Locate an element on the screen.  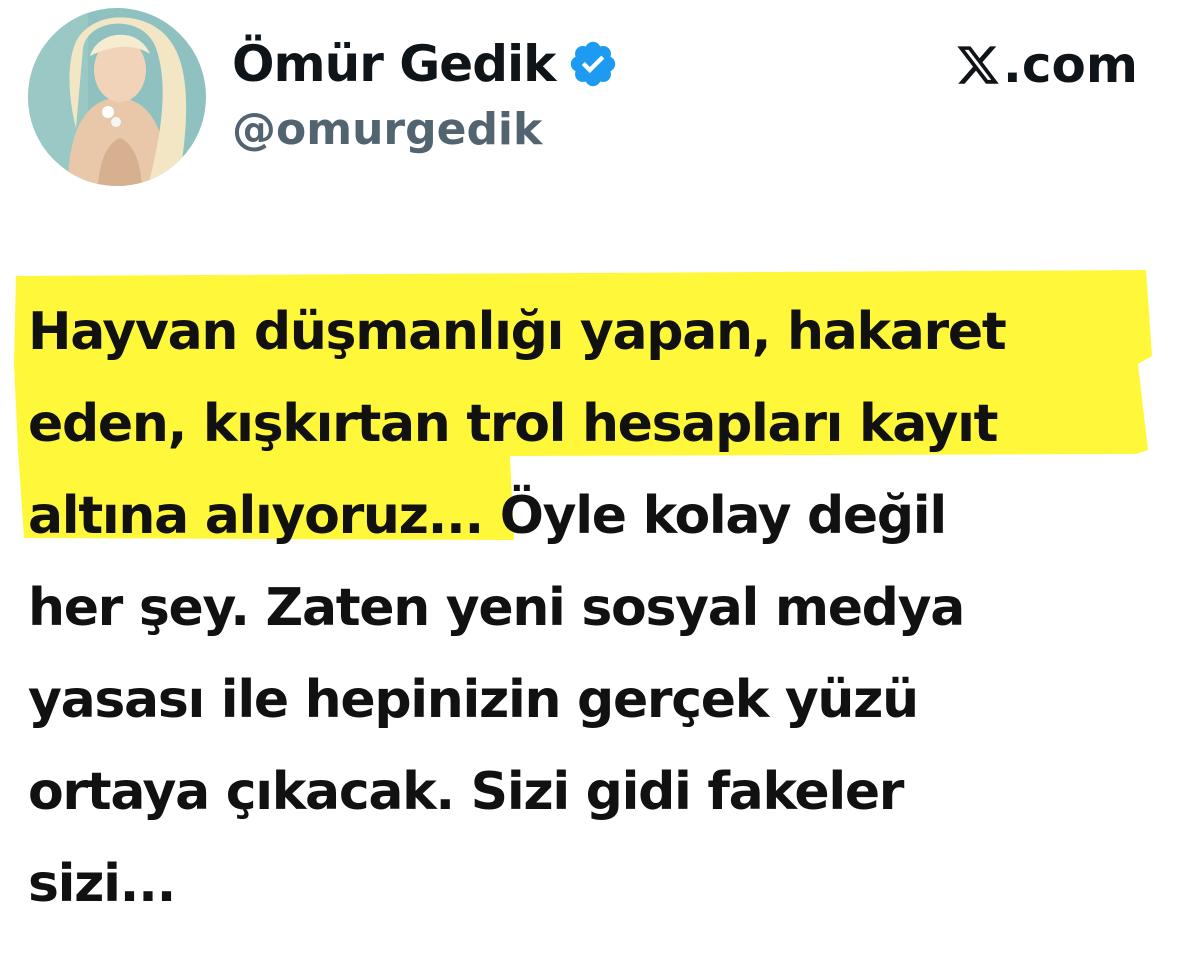
author-handle: @omurgedik is located at coordinates (387, 129).